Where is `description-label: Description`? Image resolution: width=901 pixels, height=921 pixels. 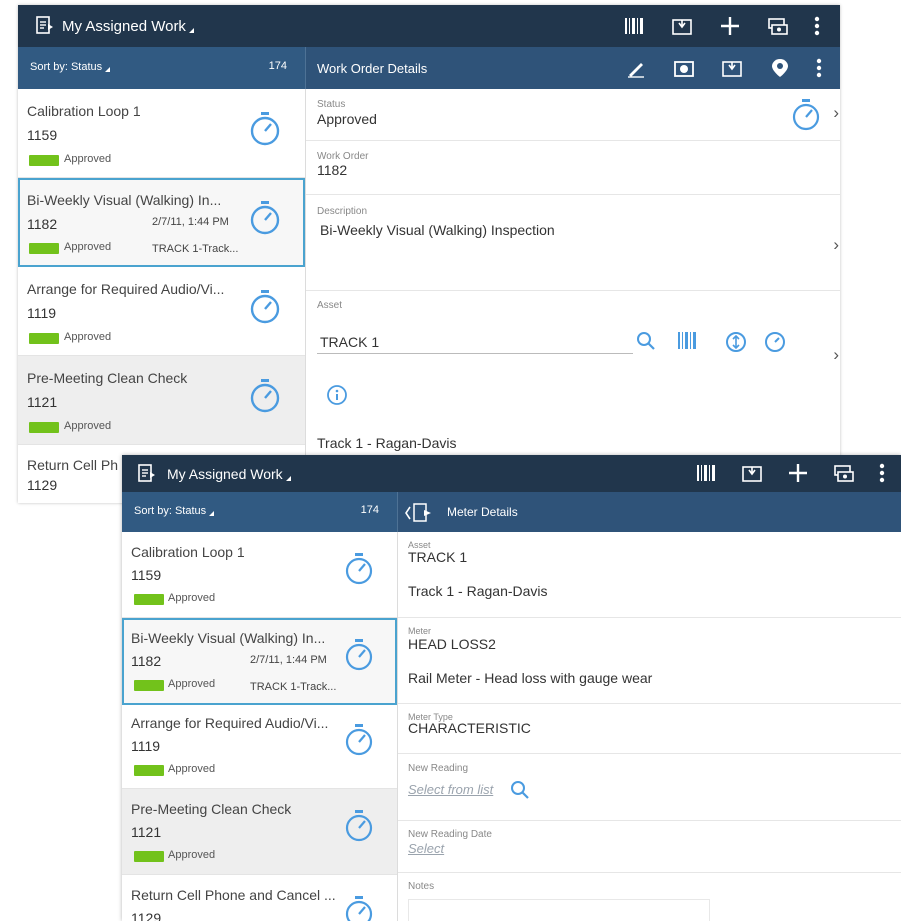 description-label: Description is located at coordinates (342, 211).